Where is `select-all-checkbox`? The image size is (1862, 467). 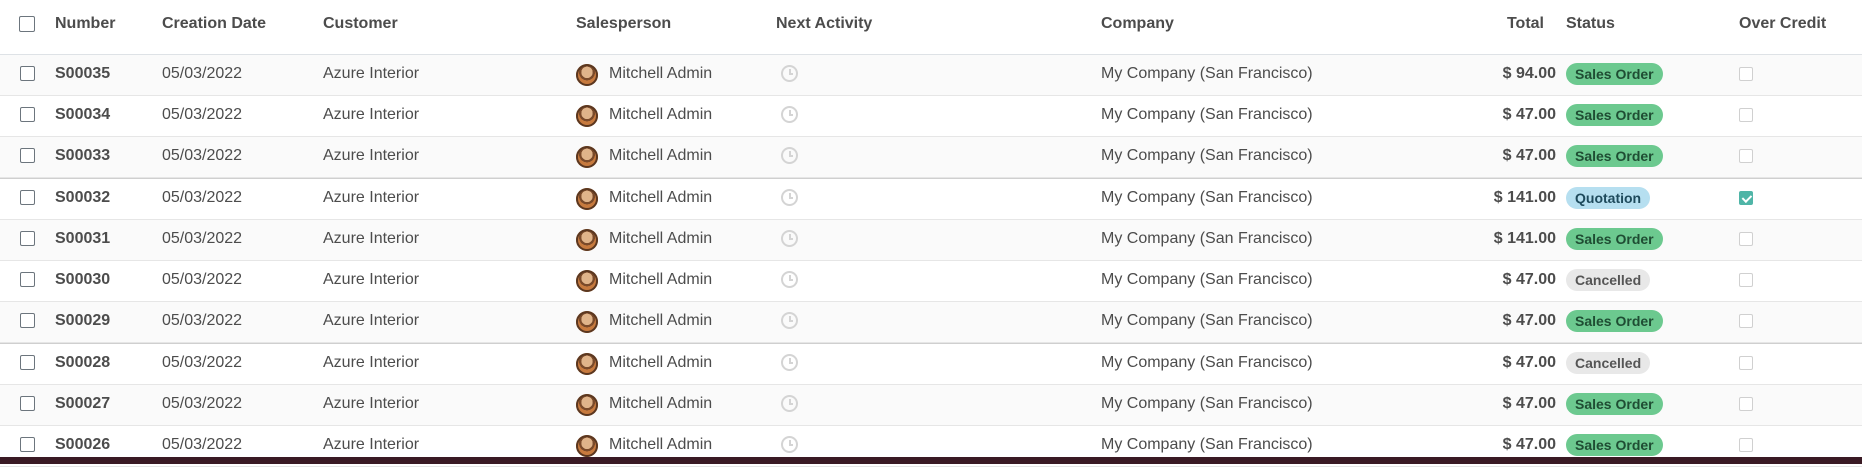
select-all-checkbox is located at coordinates (27, 24).